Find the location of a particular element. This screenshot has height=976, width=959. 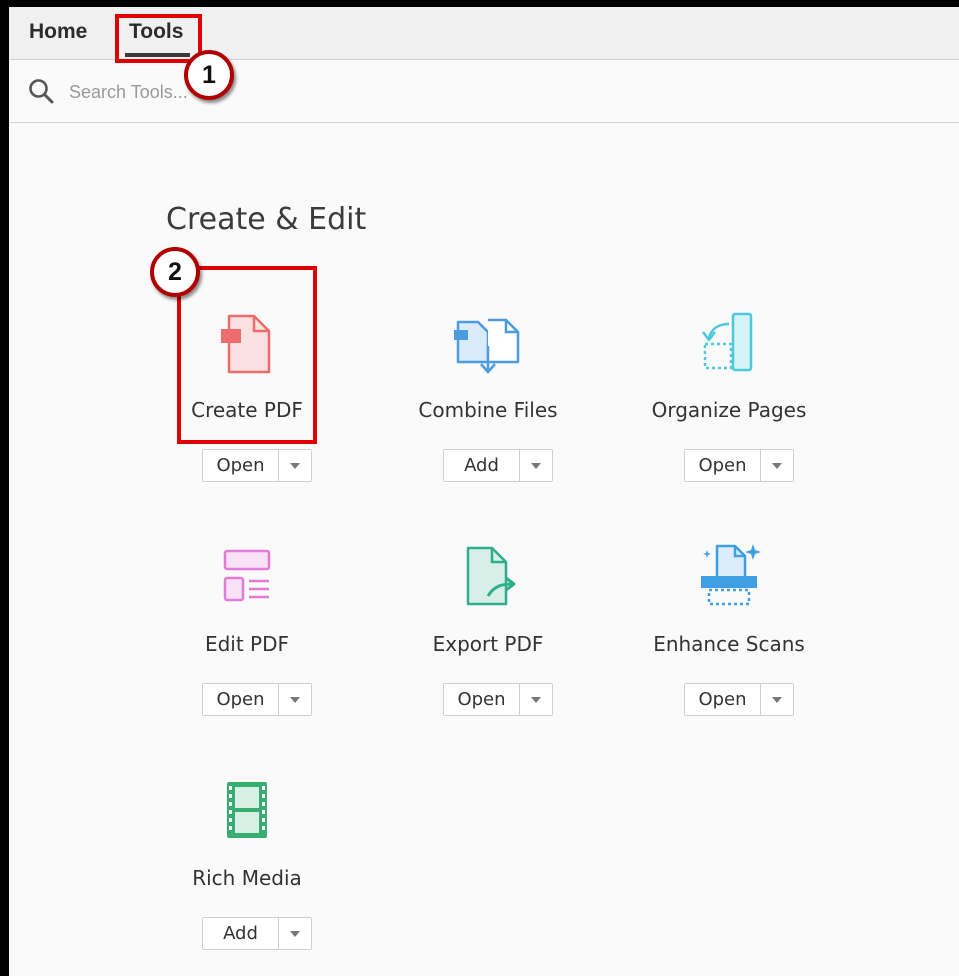

edit-pdf-icon is located at coordinates (247, 575).